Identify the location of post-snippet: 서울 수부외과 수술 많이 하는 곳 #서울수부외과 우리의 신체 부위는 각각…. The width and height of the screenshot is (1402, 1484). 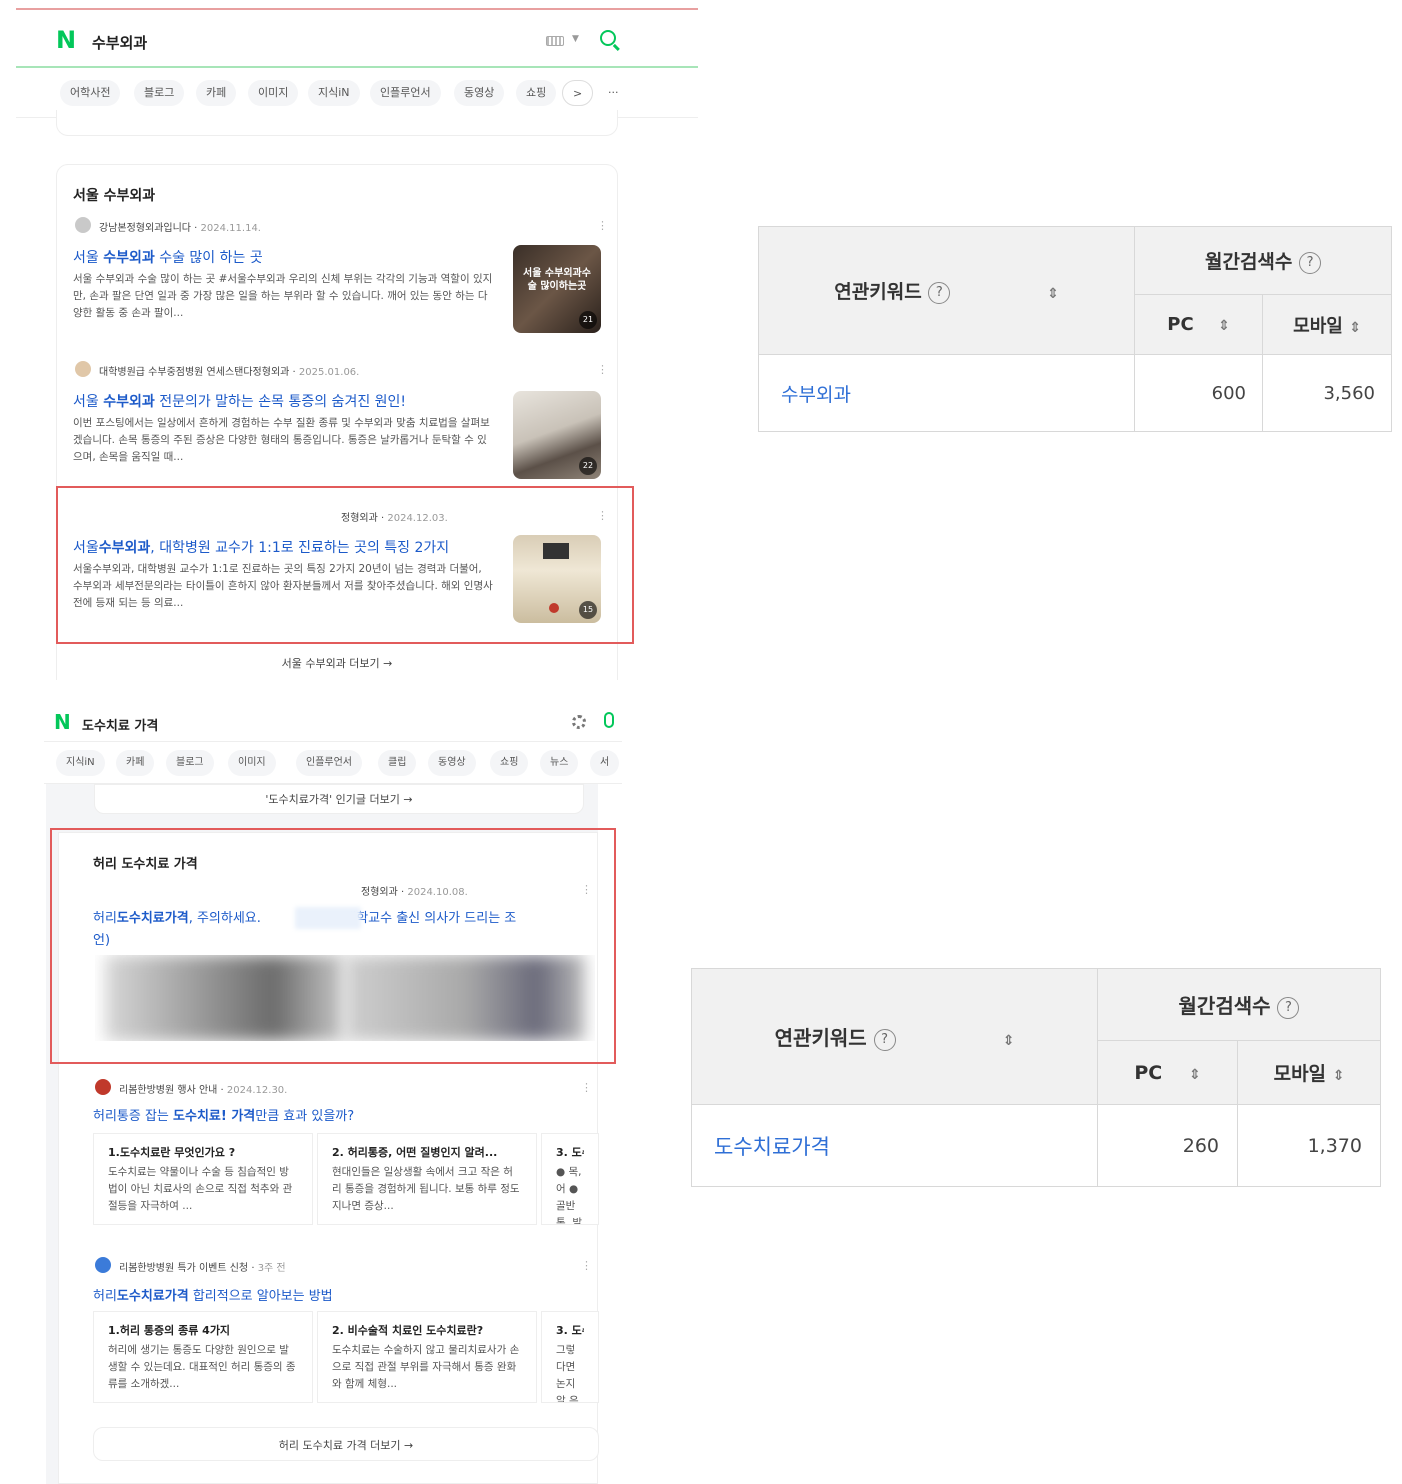
(283, 296).